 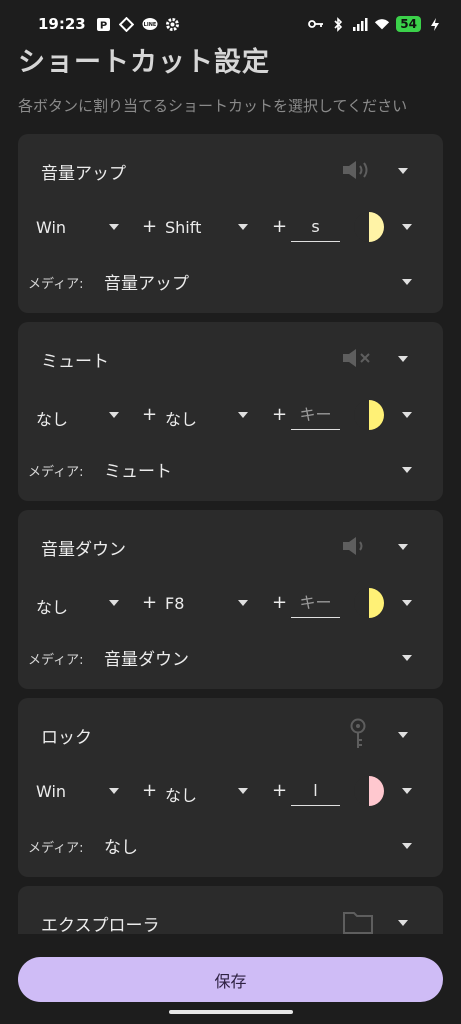 I want to click on line-icon: LINE, so click(x=150, y=24).